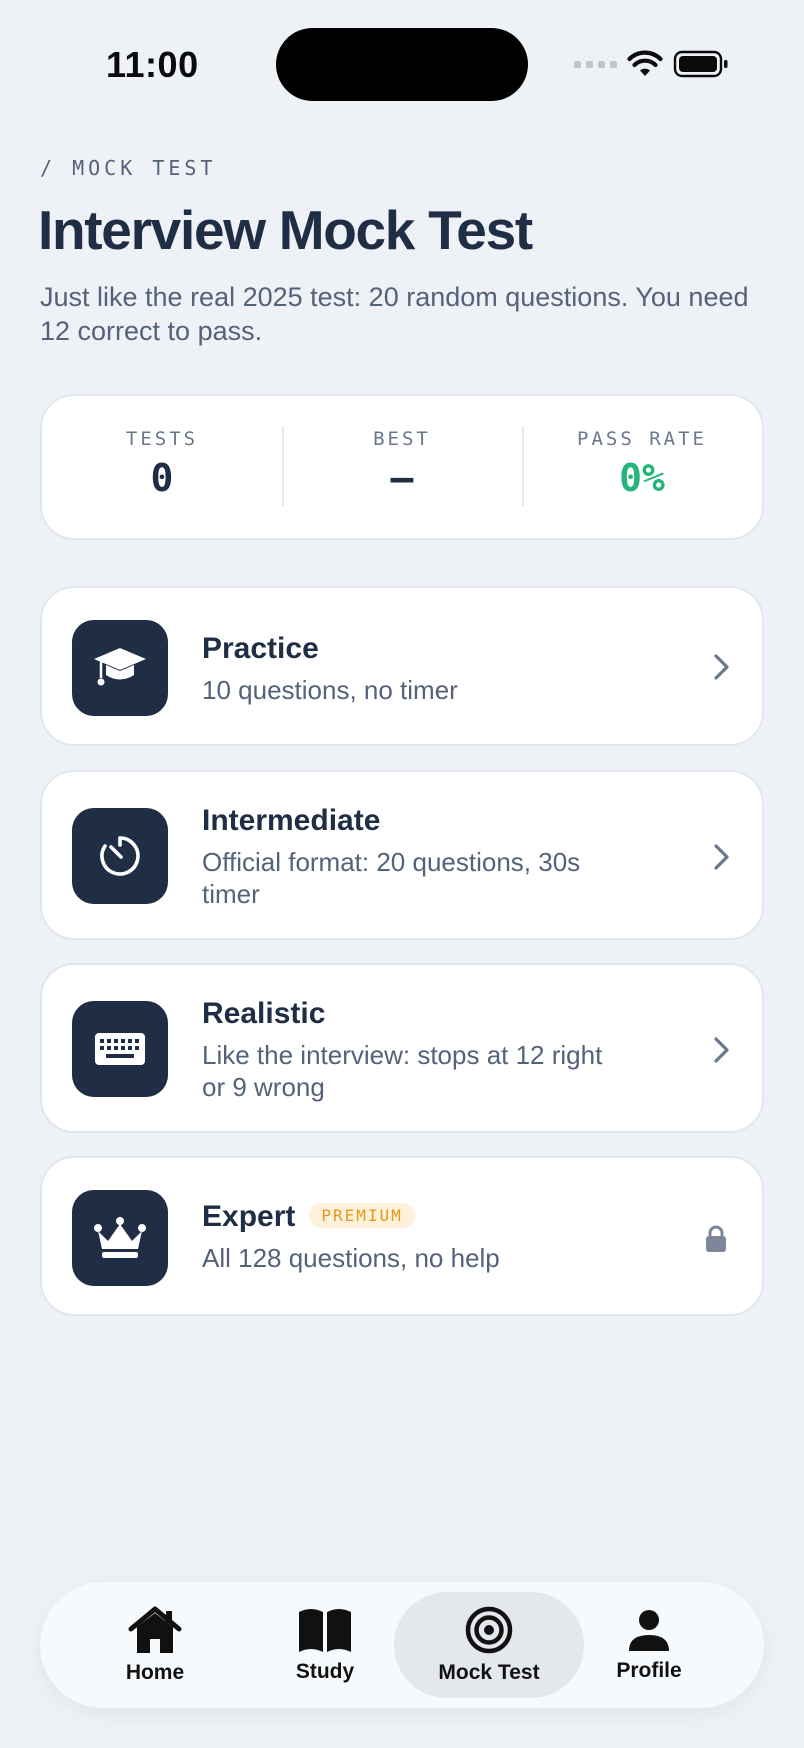 This screenshot has height=1748, width=804. I want to click on stat-value: 0%, so click(642, 478).